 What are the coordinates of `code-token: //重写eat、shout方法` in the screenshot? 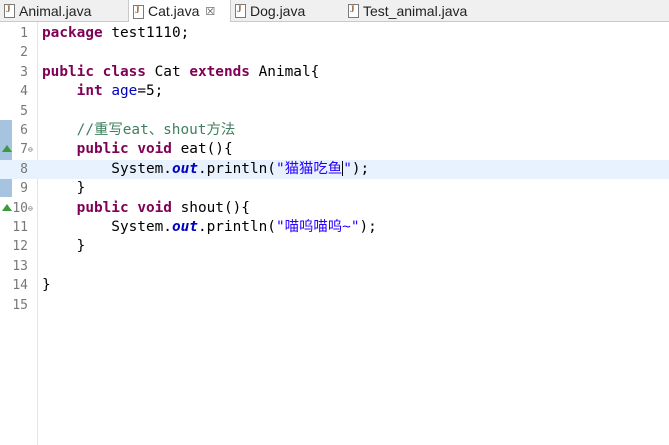 It's located at (156, 130).